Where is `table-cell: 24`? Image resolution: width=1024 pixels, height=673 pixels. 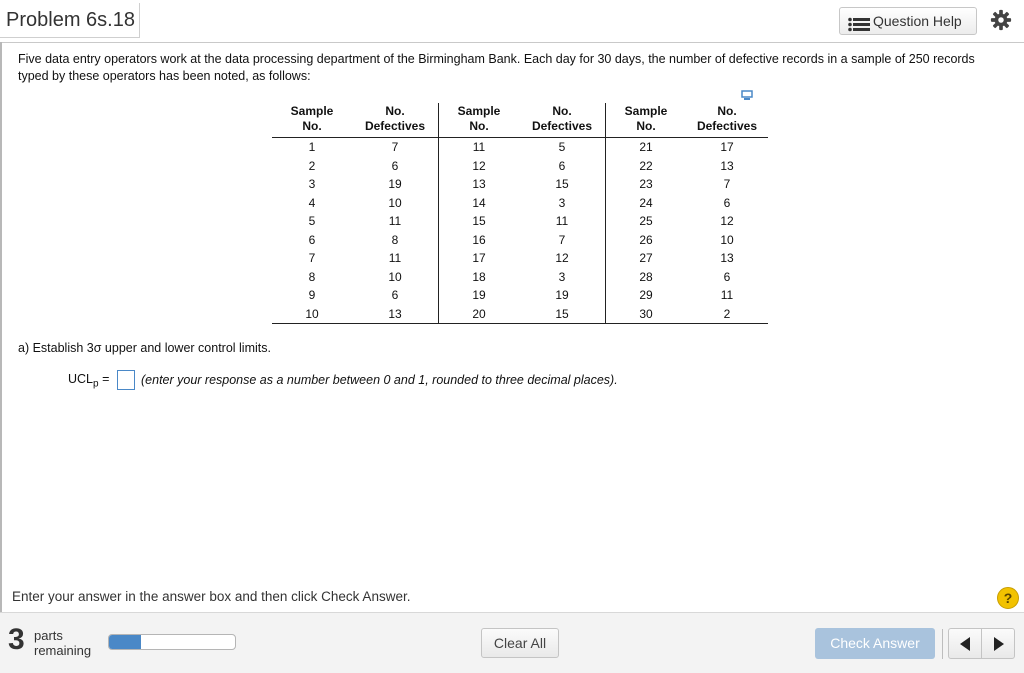
table-cell: 24 is located at coordinates (645, 202).